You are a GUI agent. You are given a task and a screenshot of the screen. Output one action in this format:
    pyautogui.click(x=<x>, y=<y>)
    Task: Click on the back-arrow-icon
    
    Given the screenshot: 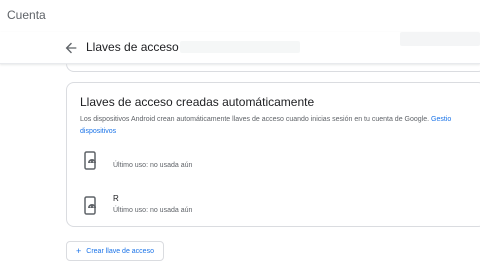 What is the action you would take?
    pyautogui.click(x=71, y=48)
    